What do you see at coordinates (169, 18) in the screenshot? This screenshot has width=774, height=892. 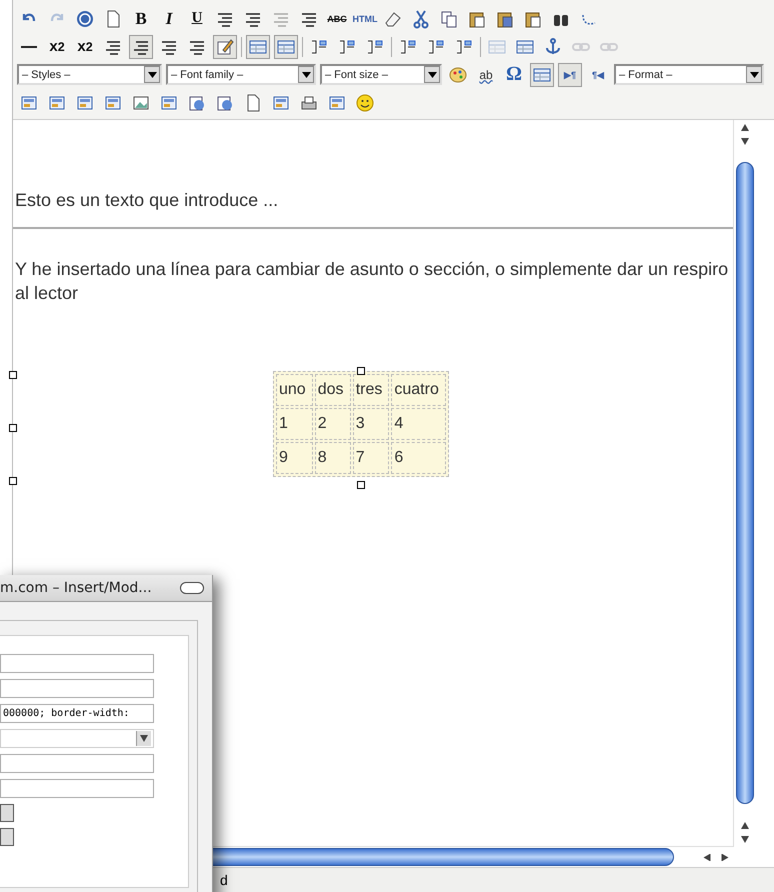 I see `toolbar-button: I` at bounding box center [169, 18].